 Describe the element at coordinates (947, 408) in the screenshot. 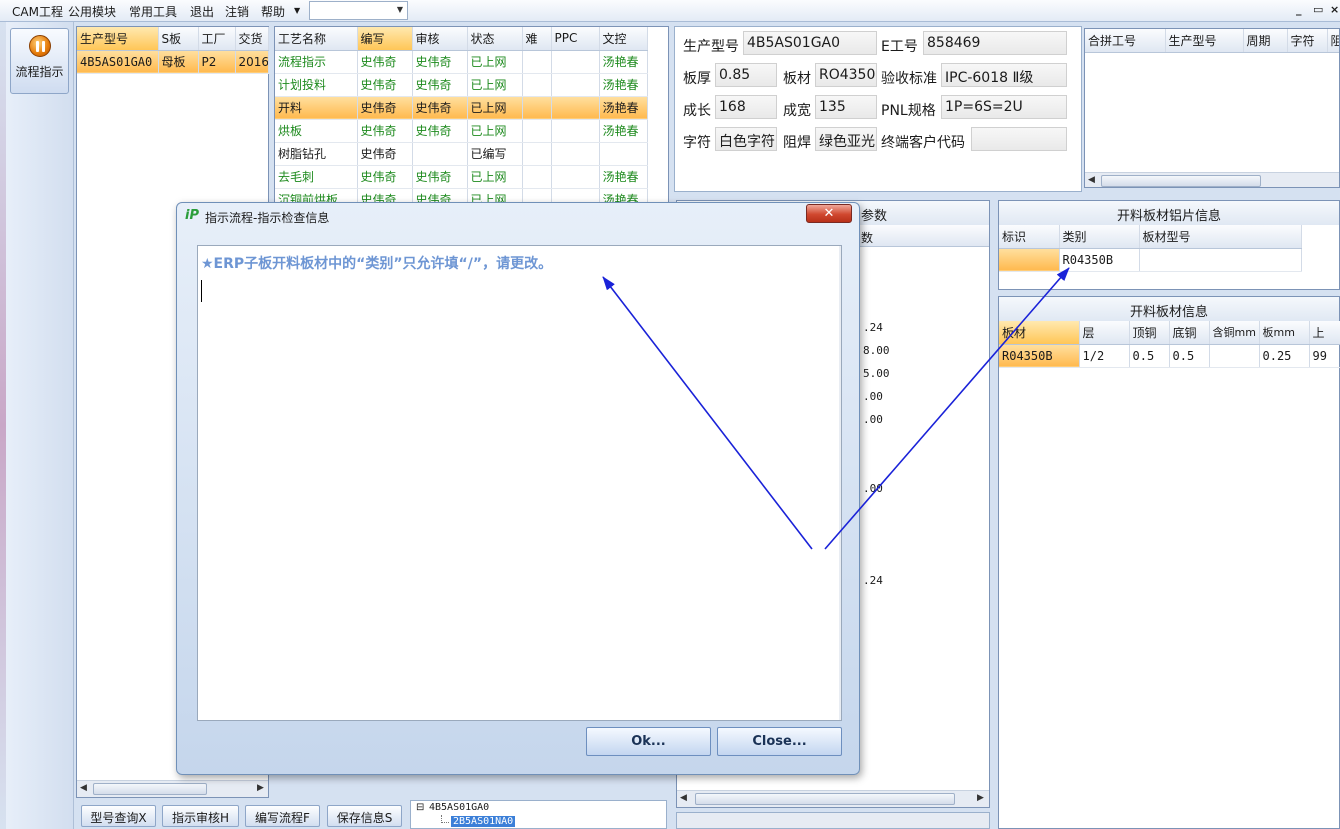

I see `arrow-to-category` at that location.